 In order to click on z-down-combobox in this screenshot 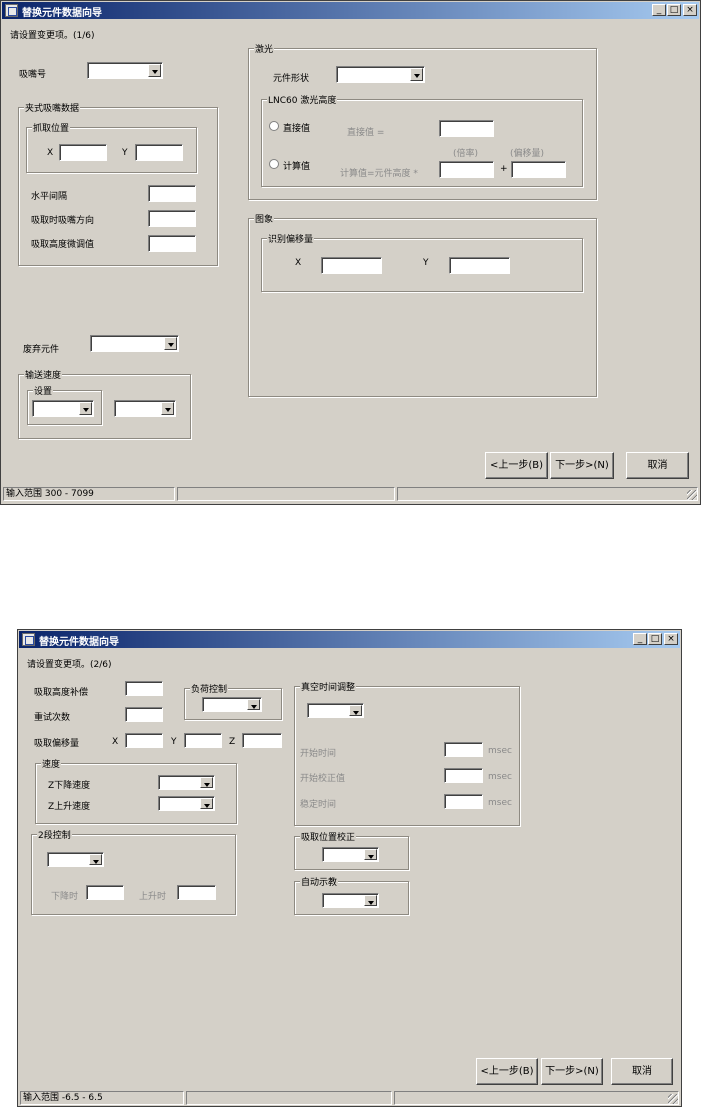, I will do `click(186, 782)`.